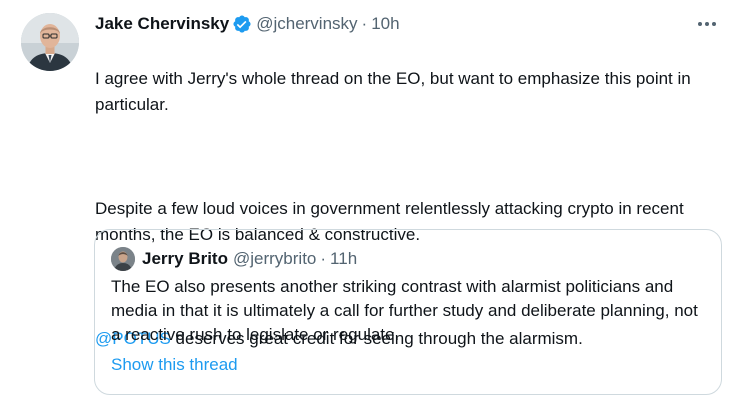  I want to click on author-name: Jake Chervinsky, so click(162, 24).